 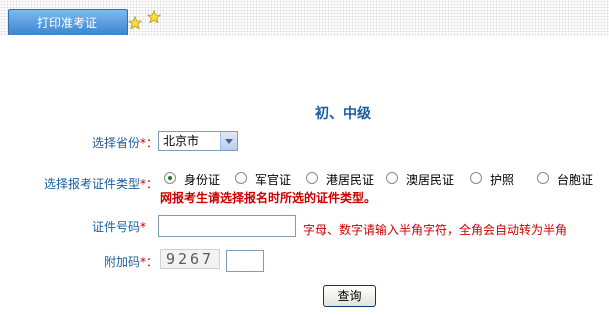 I want to click on option-taiwan-permit-label: 台胞证, so click(x=575, y=180).